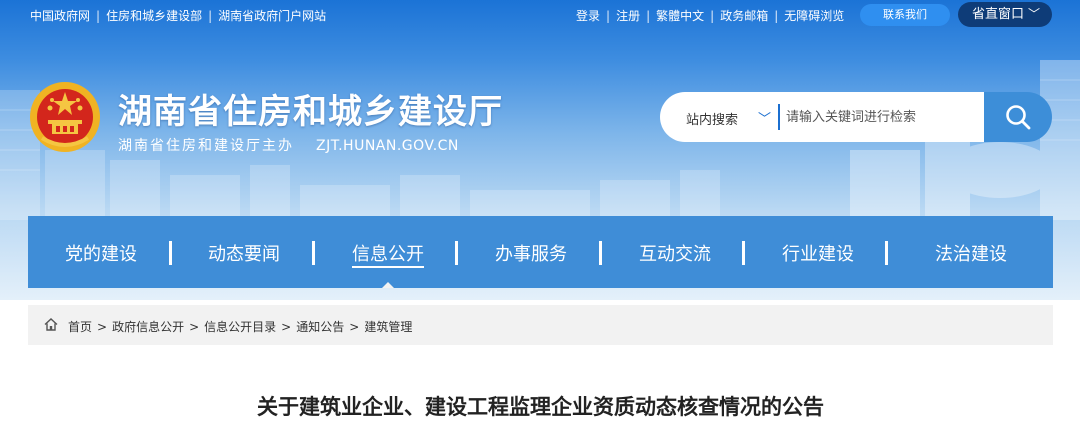  Describe the element at coordinates (388, 253) in the screenshot. I see `nav-info-disclosure: 信息公开` at that location.